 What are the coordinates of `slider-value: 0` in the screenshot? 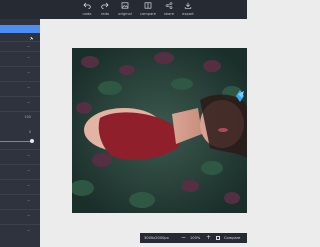 It's located at (29, 132).